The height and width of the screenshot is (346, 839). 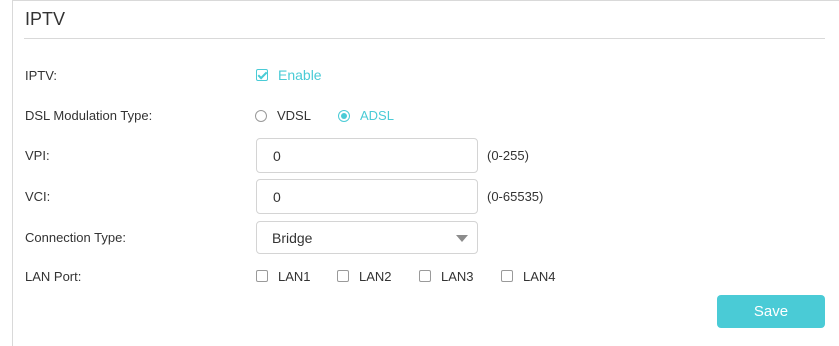 What do you see at coordinates (53, 276) in the screenshot?
I see `lan-port-label: LAN Port:` at bounding box center [53, 276].